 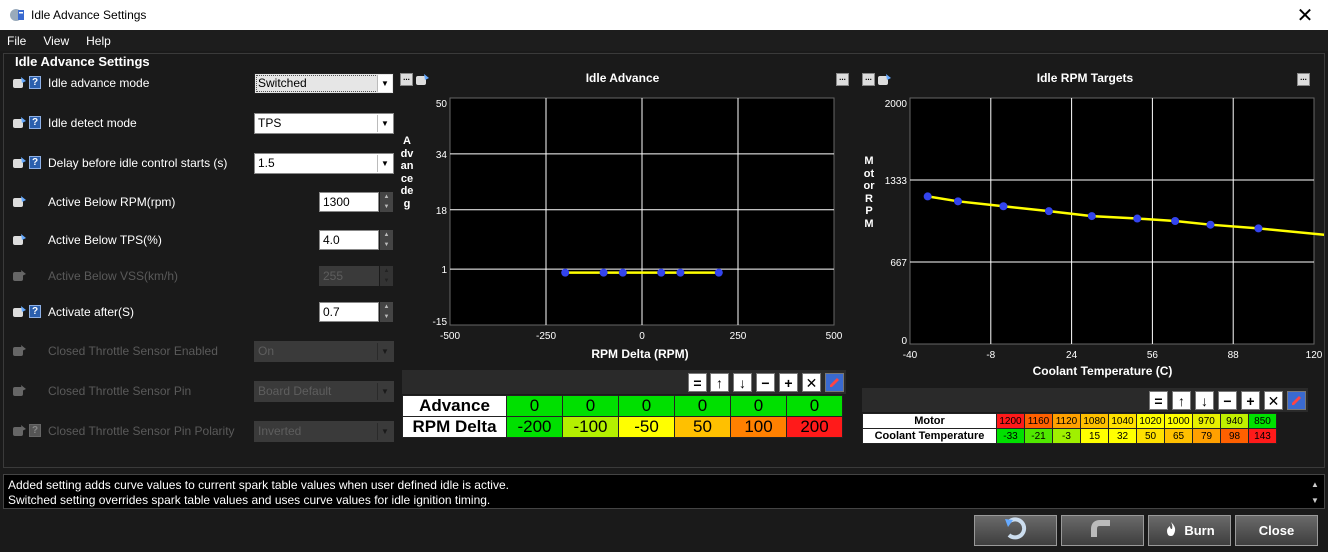 What do you see at coordinates (1234, 436) in the screenshot?
I see `coolant-cell: 98` at bounding box center [1234, 436].